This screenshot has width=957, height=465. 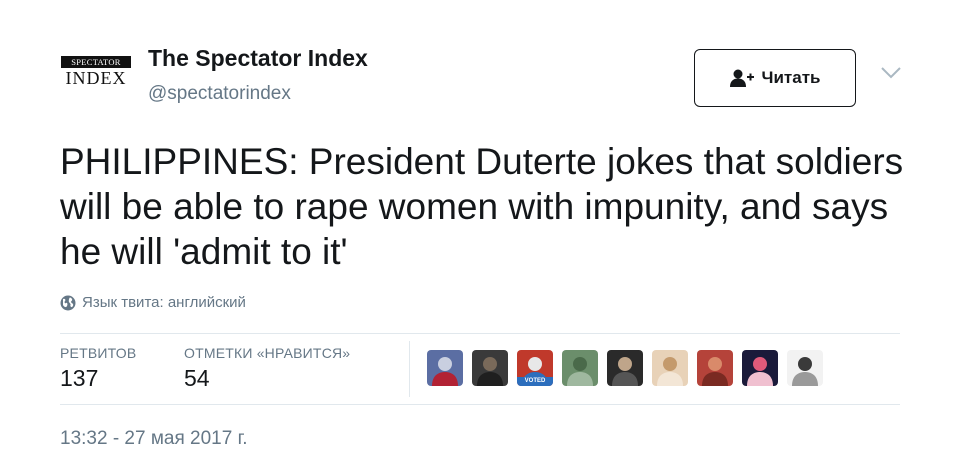 What do you see at coordinates (741, 78) in the screenshot?
I see `follow-person-plus-icon` at bounding box center [741, 78].